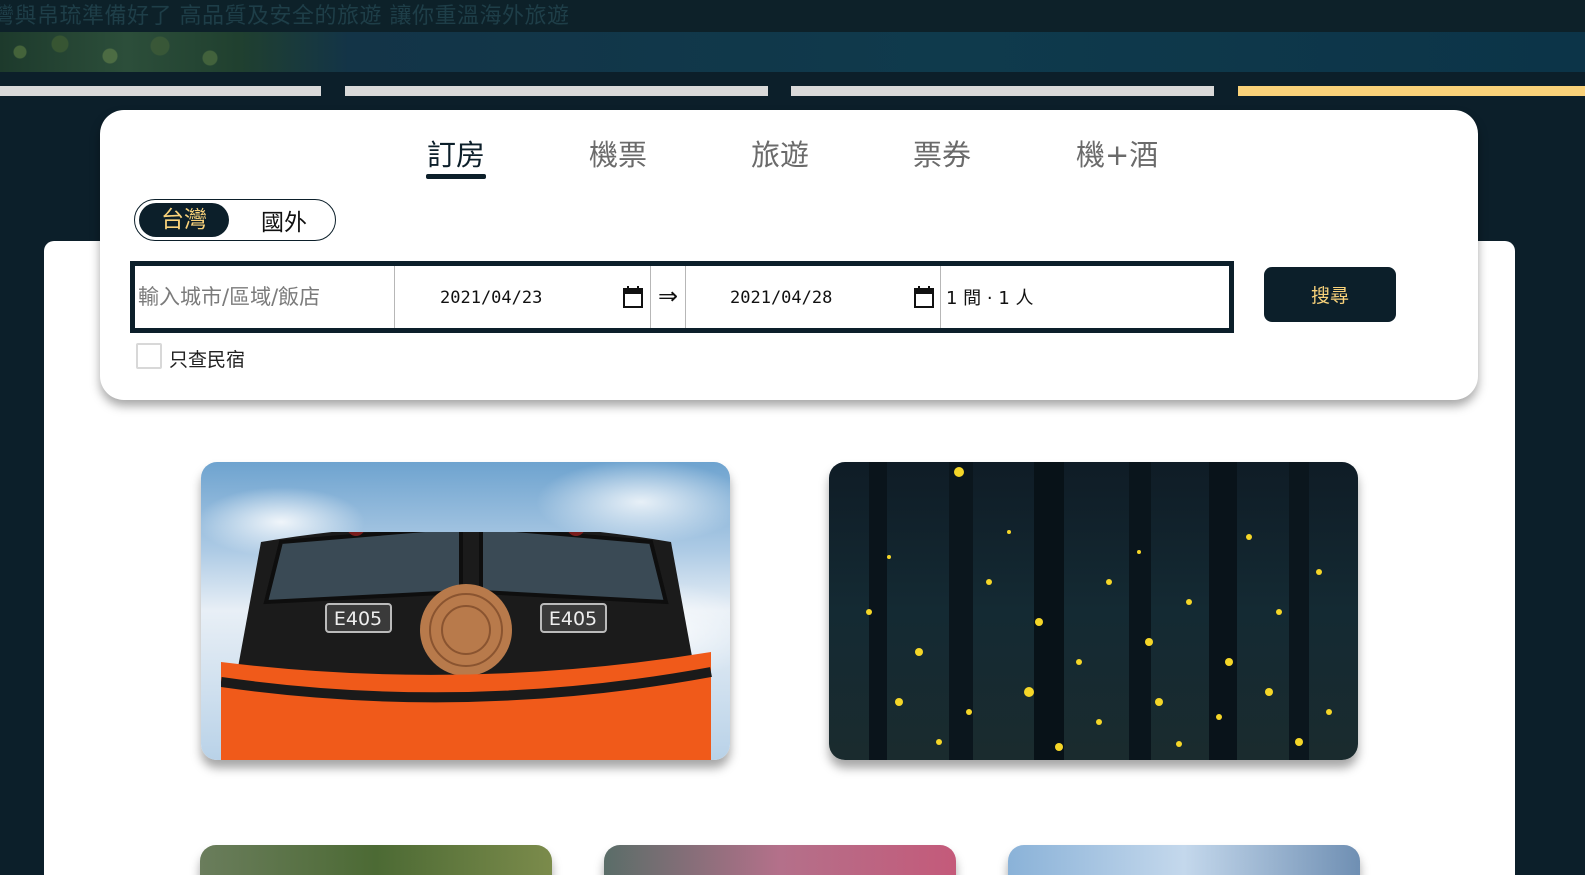 This screenshot has height=875, width=1585. I want to click on region-option-taiwan: 台灣, so click(184, 220).